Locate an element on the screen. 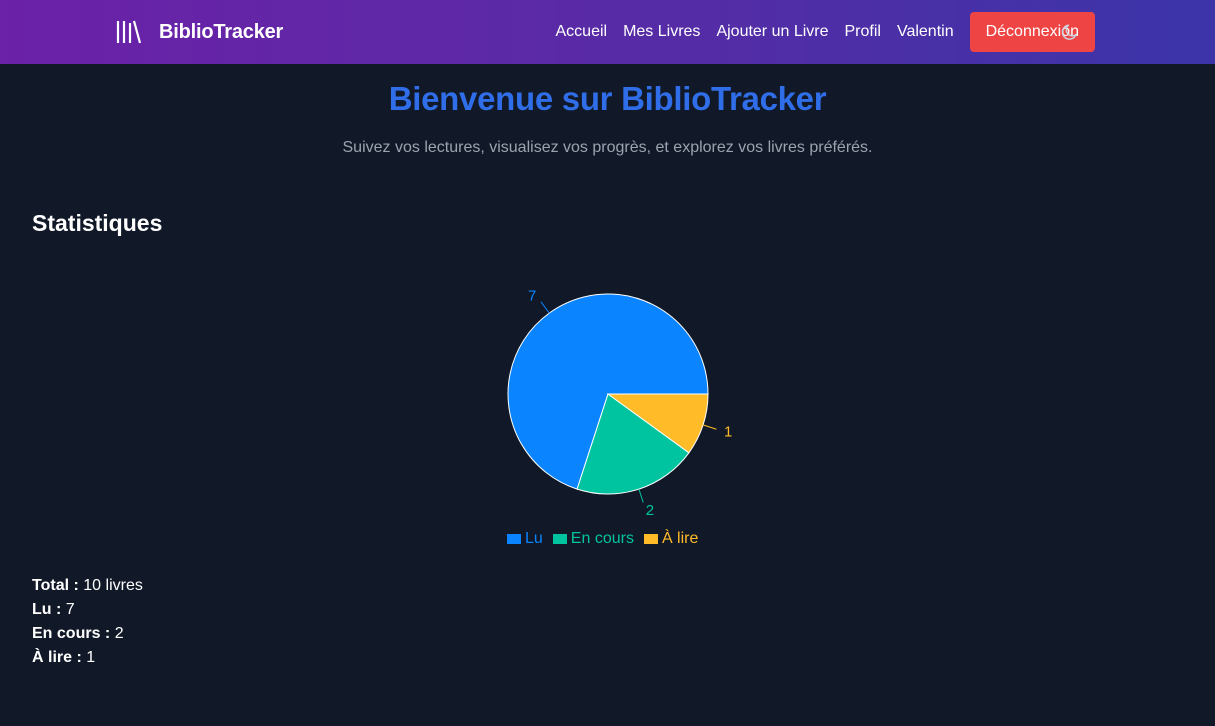 Image resolution: width=1215 pixels, height=726 pixels. summary-a-lire: À lire : 1 is located at coordinates (87, 658).